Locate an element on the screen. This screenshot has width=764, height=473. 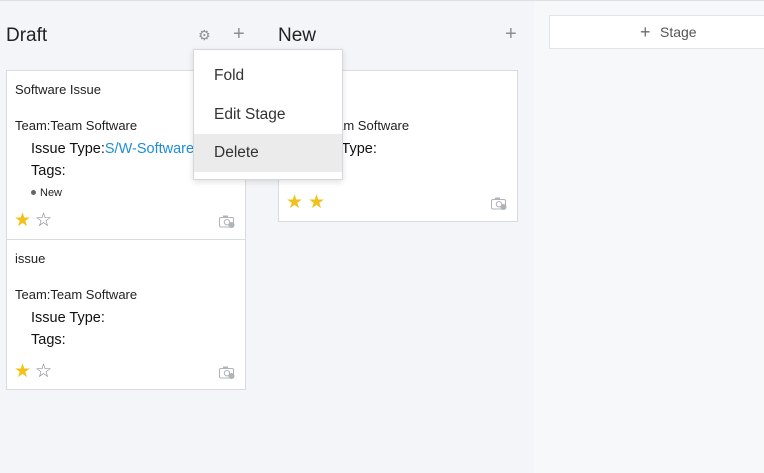
add-stage-button: + Stage is located at coordinates (656, 32).